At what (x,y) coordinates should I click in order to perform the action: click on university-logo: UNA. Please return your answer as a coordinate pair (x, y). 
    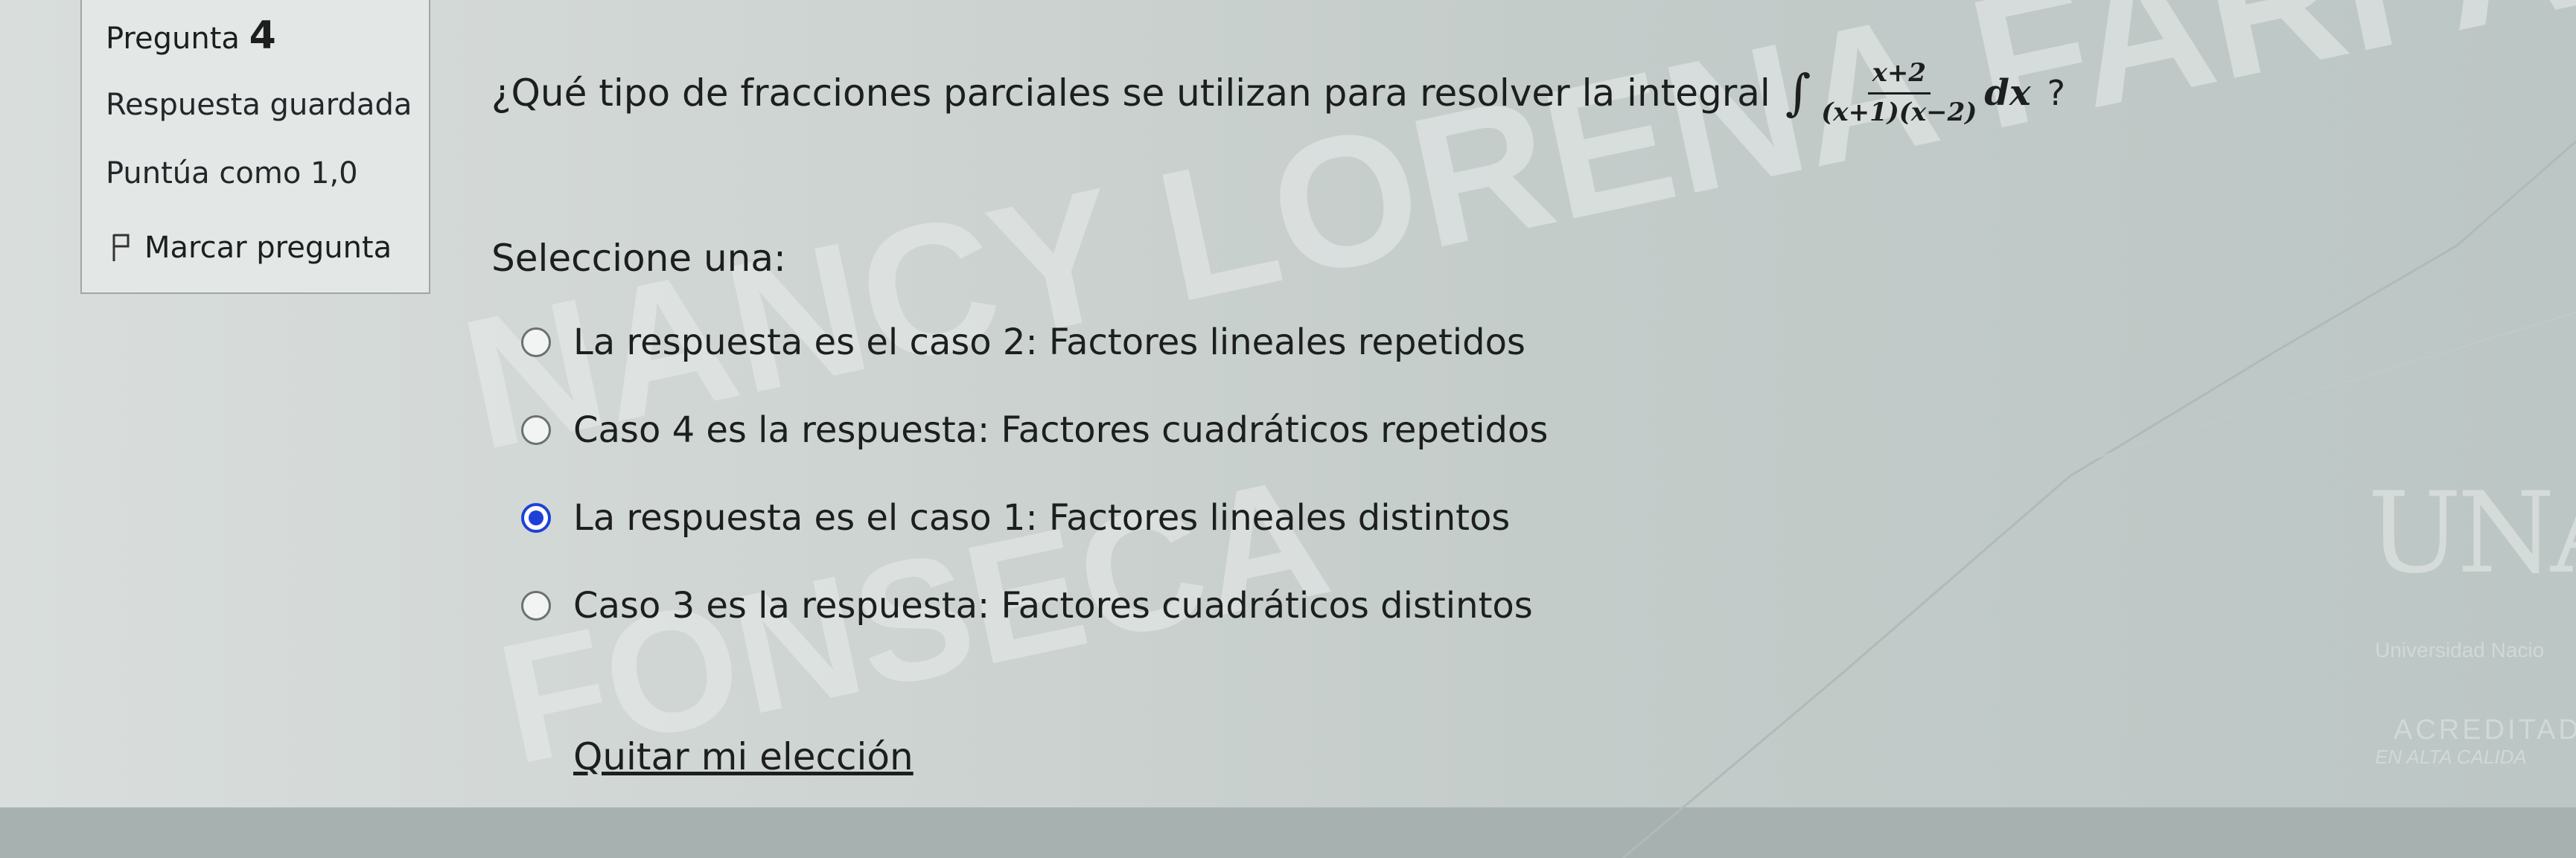
    Looking at the image, I should click on (2472, 533).